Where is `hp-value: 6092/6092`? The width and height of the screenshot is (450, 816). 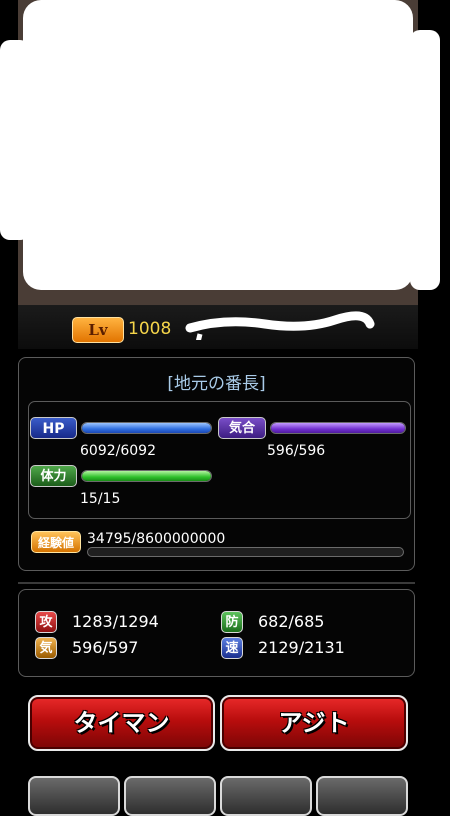
hp-value: 6092/6092 is located at coordinates (118, 451).